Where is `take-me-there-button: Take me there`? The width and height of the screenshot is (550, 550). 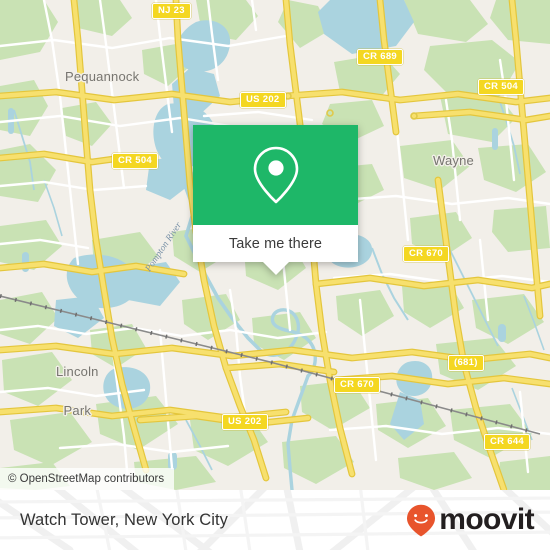 take-me-there-button: Take me there is located at coordinates (275, 250).